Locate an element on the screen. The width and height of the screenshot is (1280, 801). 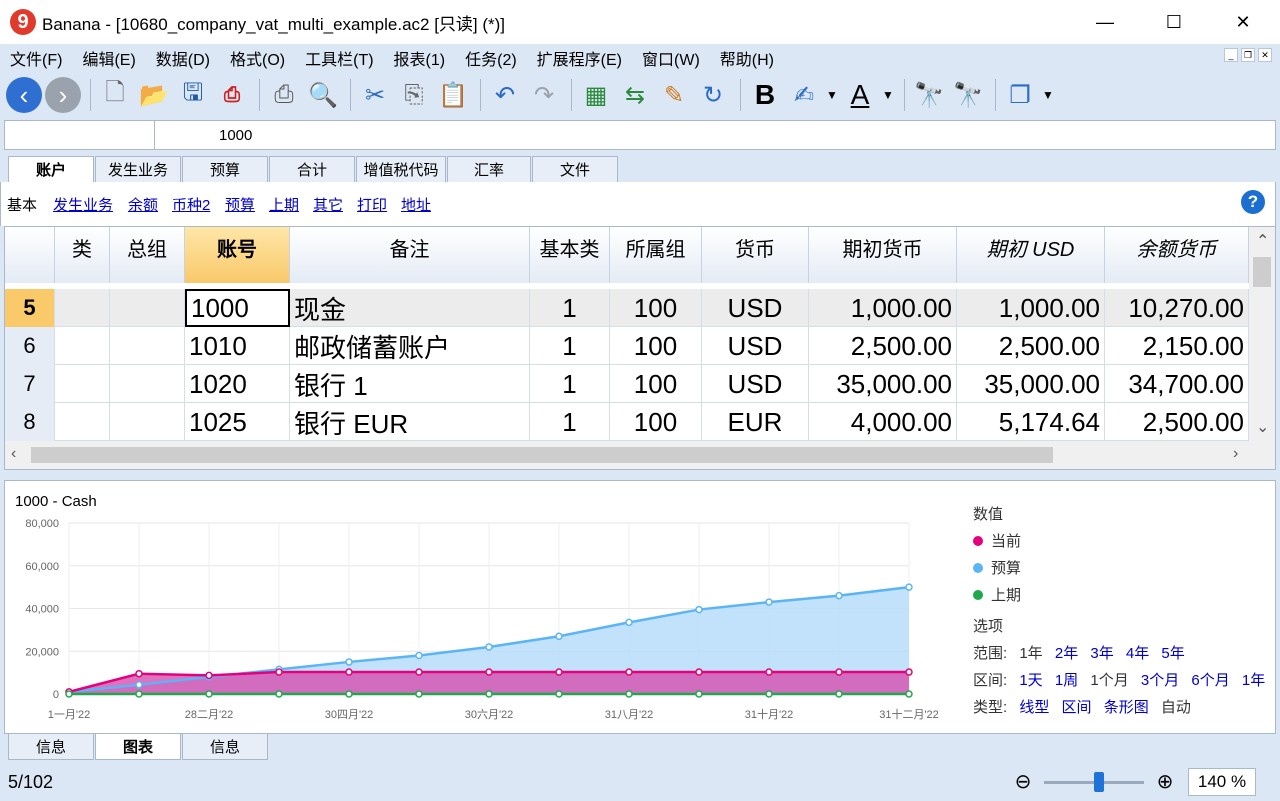
chevron-left-icon: ‹ is located at coordinates (13, 454).